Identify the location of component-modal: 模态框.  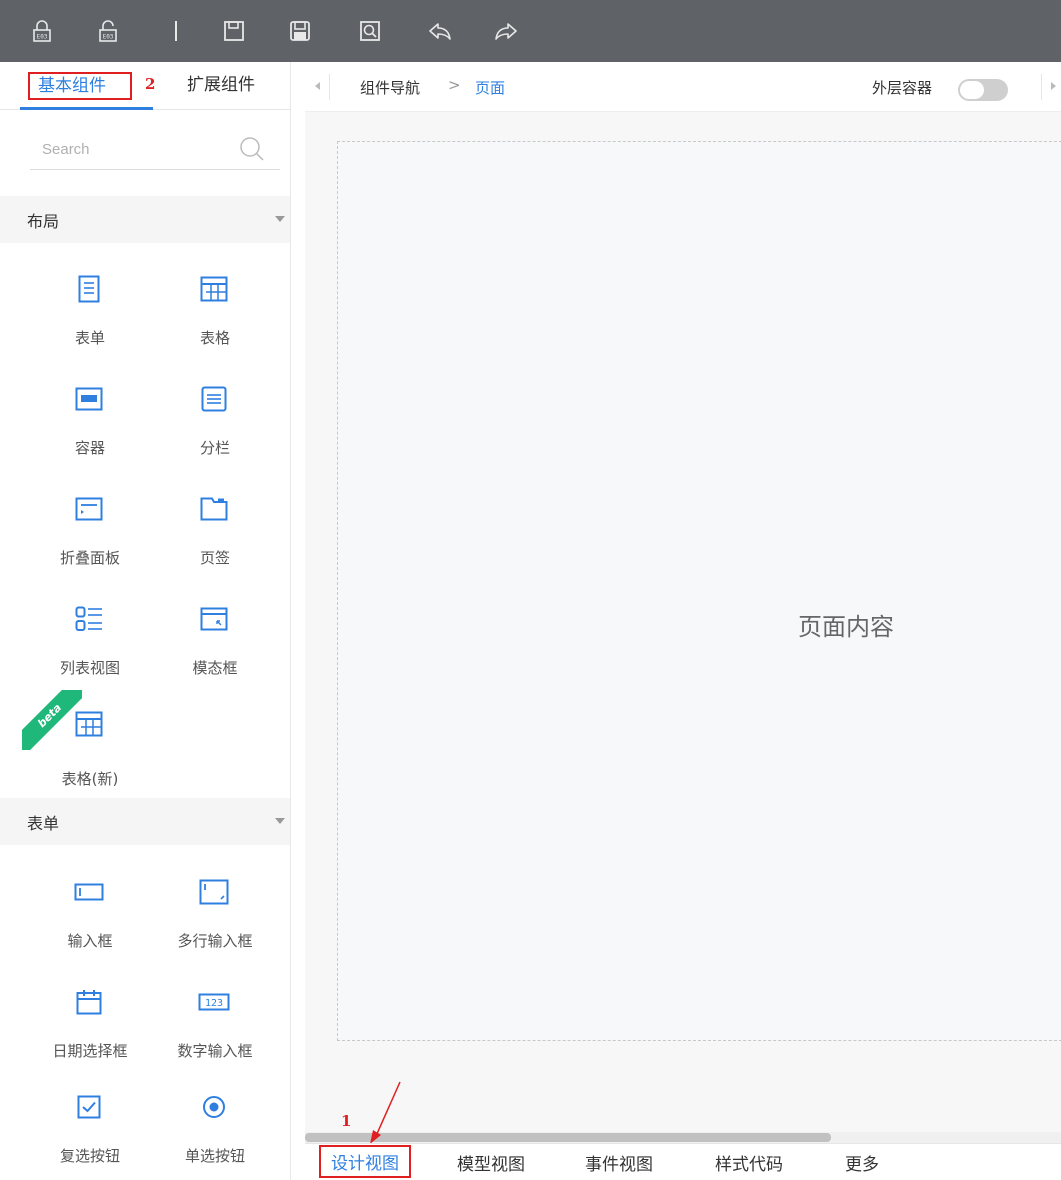
(215, 647).